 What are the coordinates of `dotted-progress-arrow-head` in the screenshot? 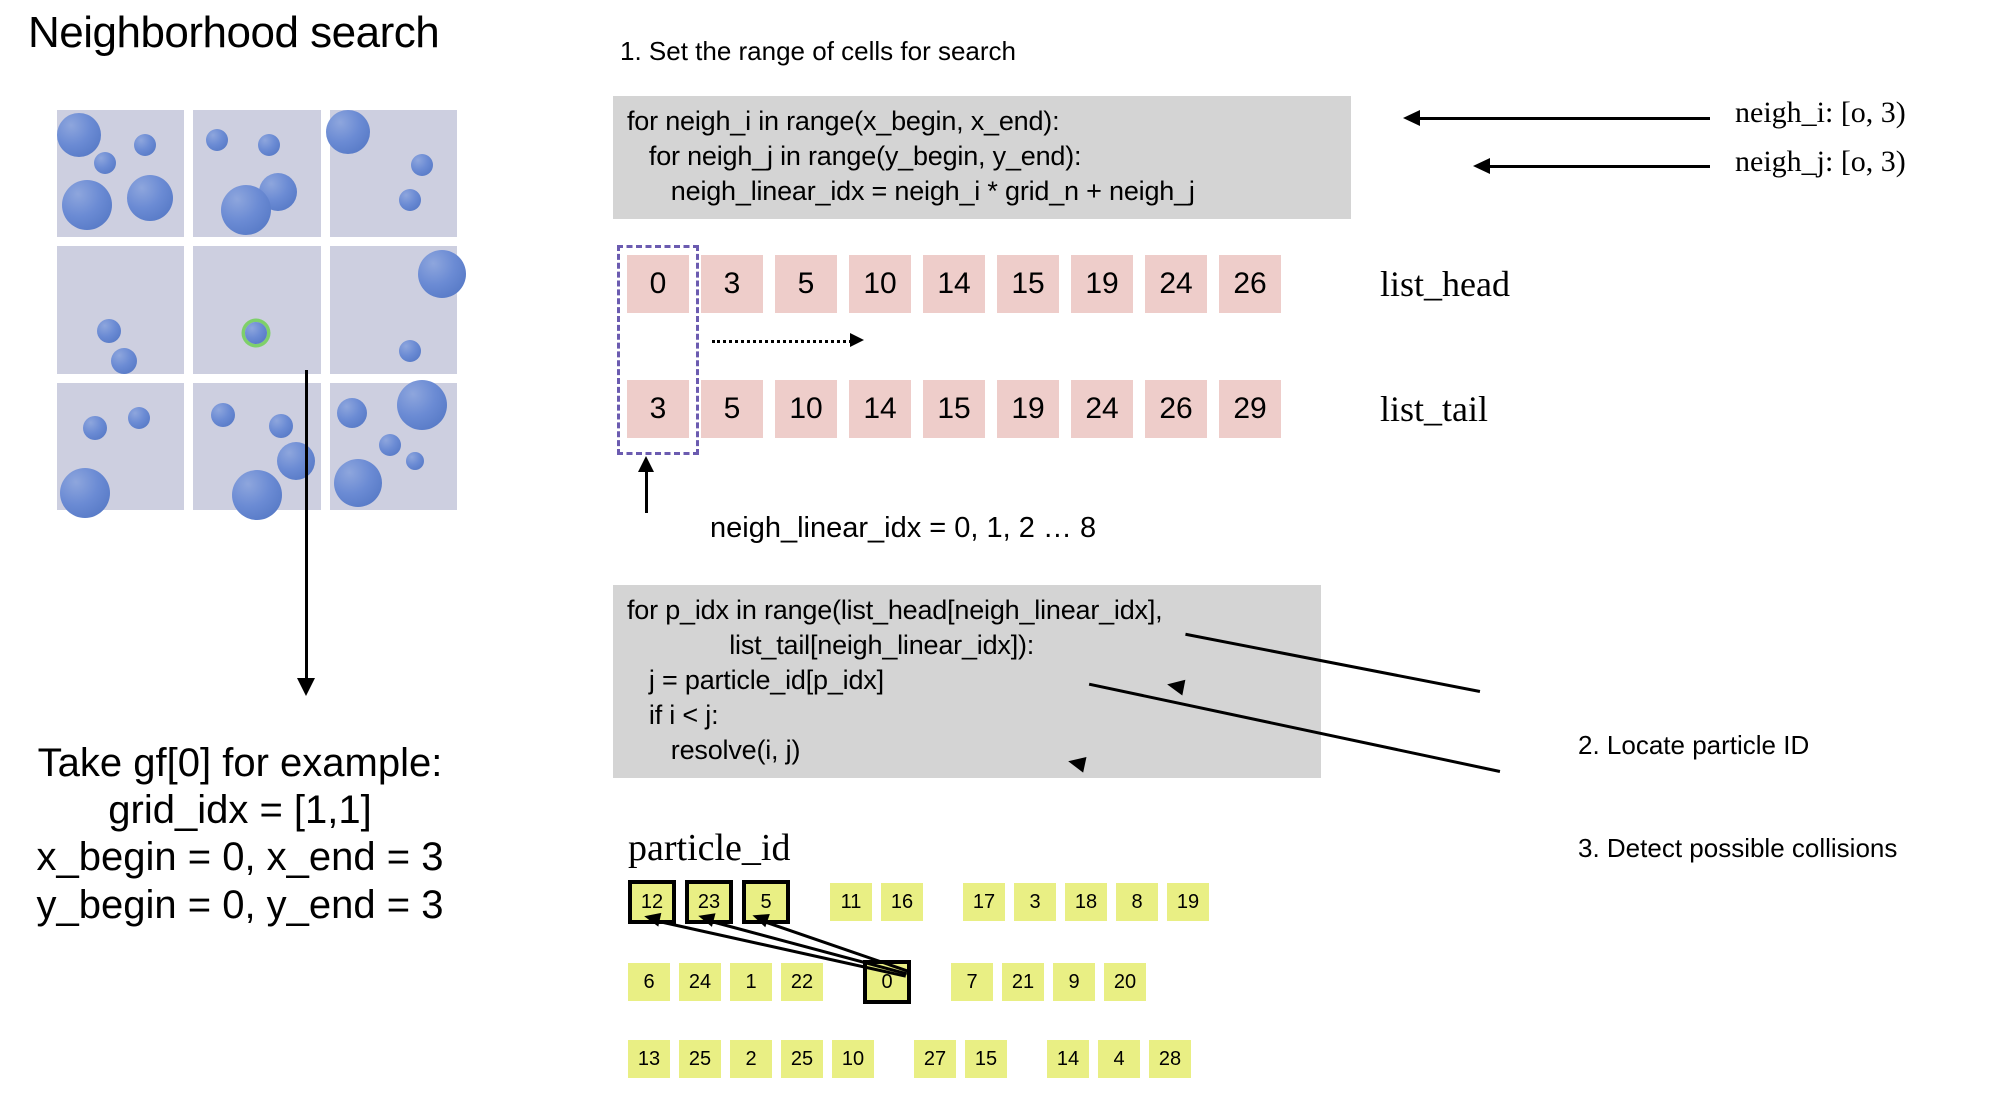 It's located at (857, 340).